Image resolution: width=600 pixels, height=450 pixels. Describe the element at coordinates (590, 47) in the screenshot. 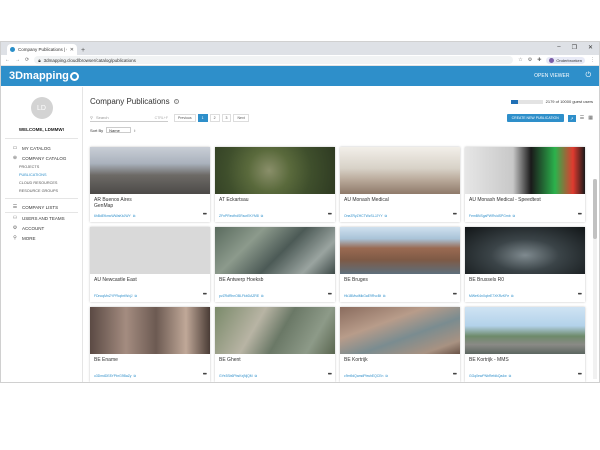

I see `close-window-icon: ✕` at that location.